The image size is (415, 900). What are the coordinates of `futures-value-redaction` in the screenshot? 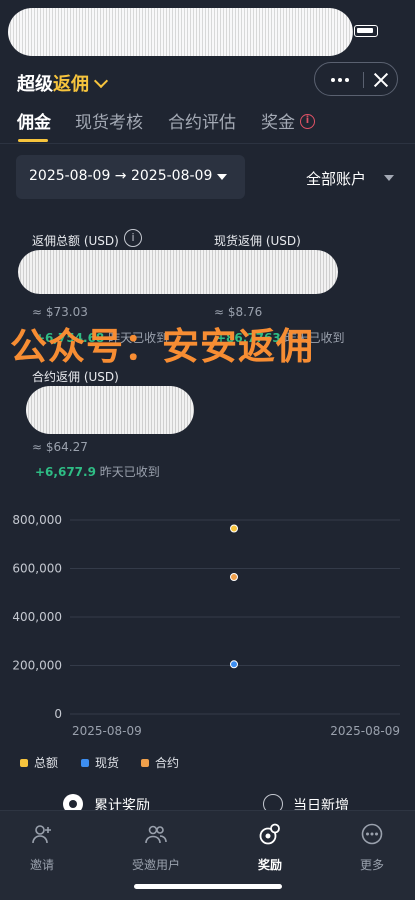 It's located at (110, 410).